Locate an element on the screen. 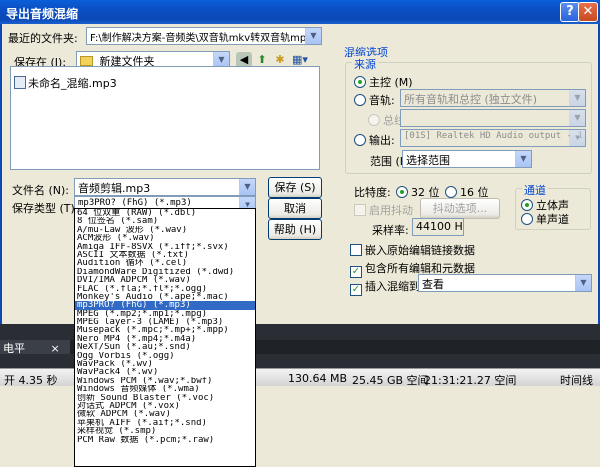 Image resolution: width=600 pixels, height=467 pixels. filetype-option: DiamondWare Digitized (*.dwd) is located at coordinates (165, 272).